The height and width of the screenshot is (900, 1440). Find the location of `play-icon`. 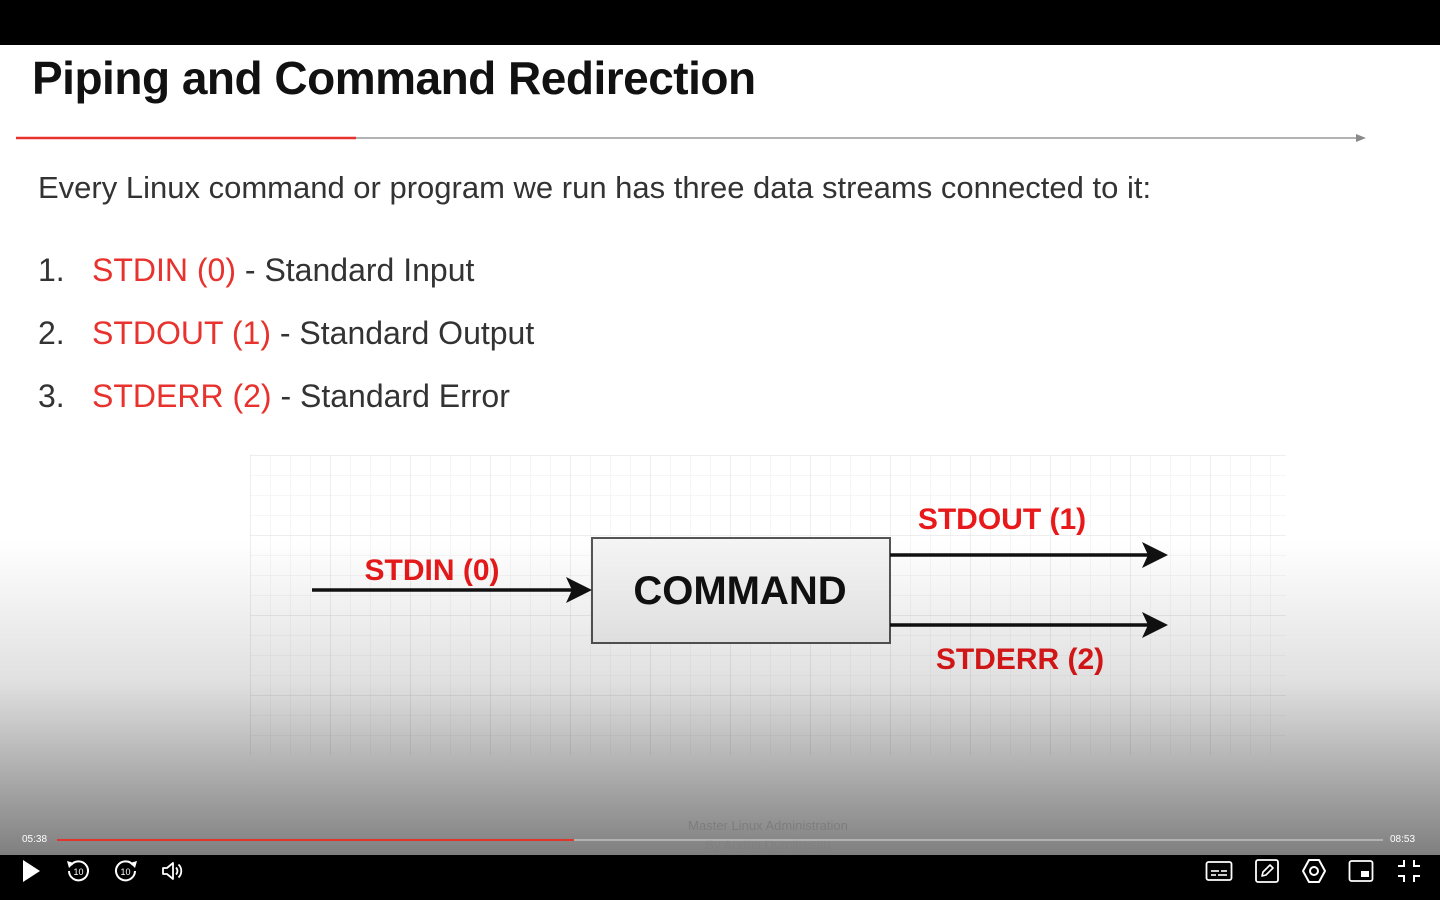

play-icon is located at coordinates (31, 871).